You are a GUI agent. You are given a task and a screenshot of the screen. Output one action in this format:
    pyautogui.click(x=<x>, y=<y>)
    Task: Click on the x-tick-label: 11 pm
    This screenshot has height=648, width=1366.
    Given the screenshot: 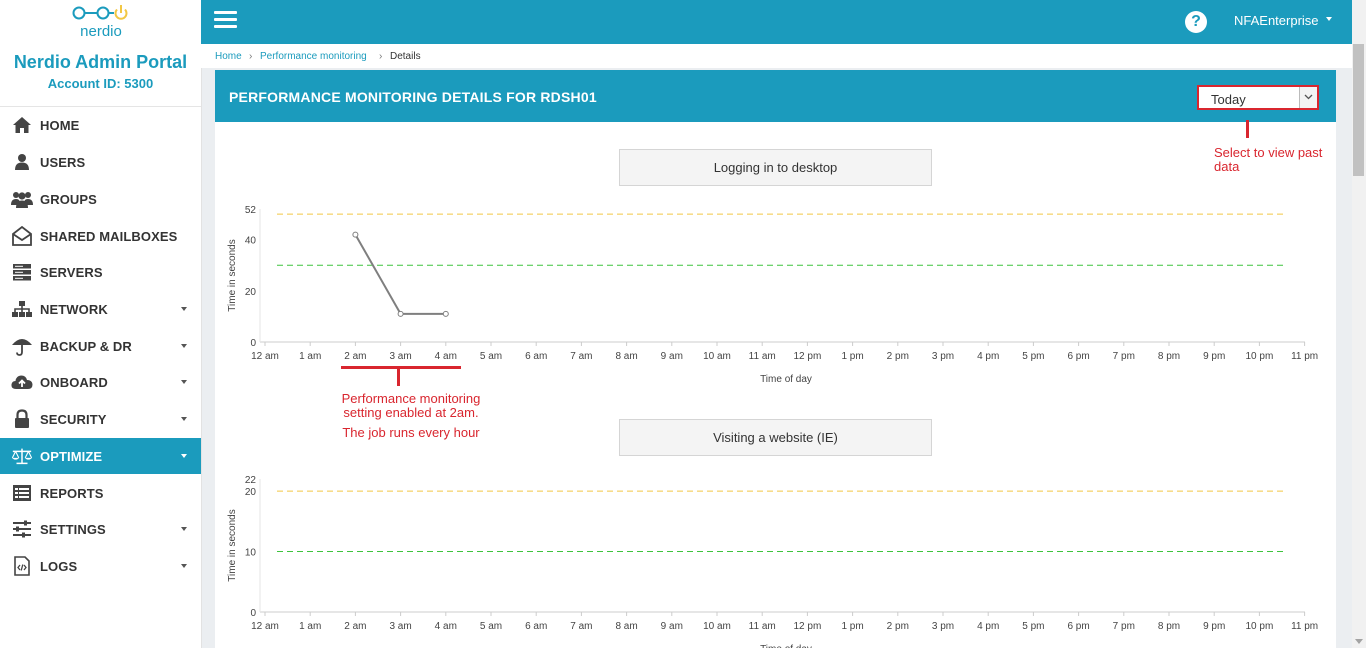 What is the action you would take?
    pyautogui.click(x=1304, y=626)
    